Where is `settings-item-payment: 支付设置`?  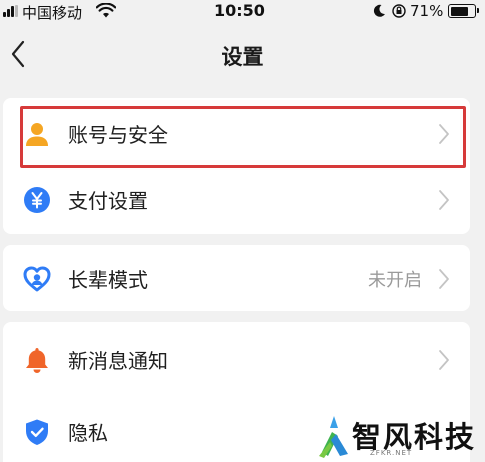
settings-item-payment: 支付设置 is located at coordinates (236, 199).